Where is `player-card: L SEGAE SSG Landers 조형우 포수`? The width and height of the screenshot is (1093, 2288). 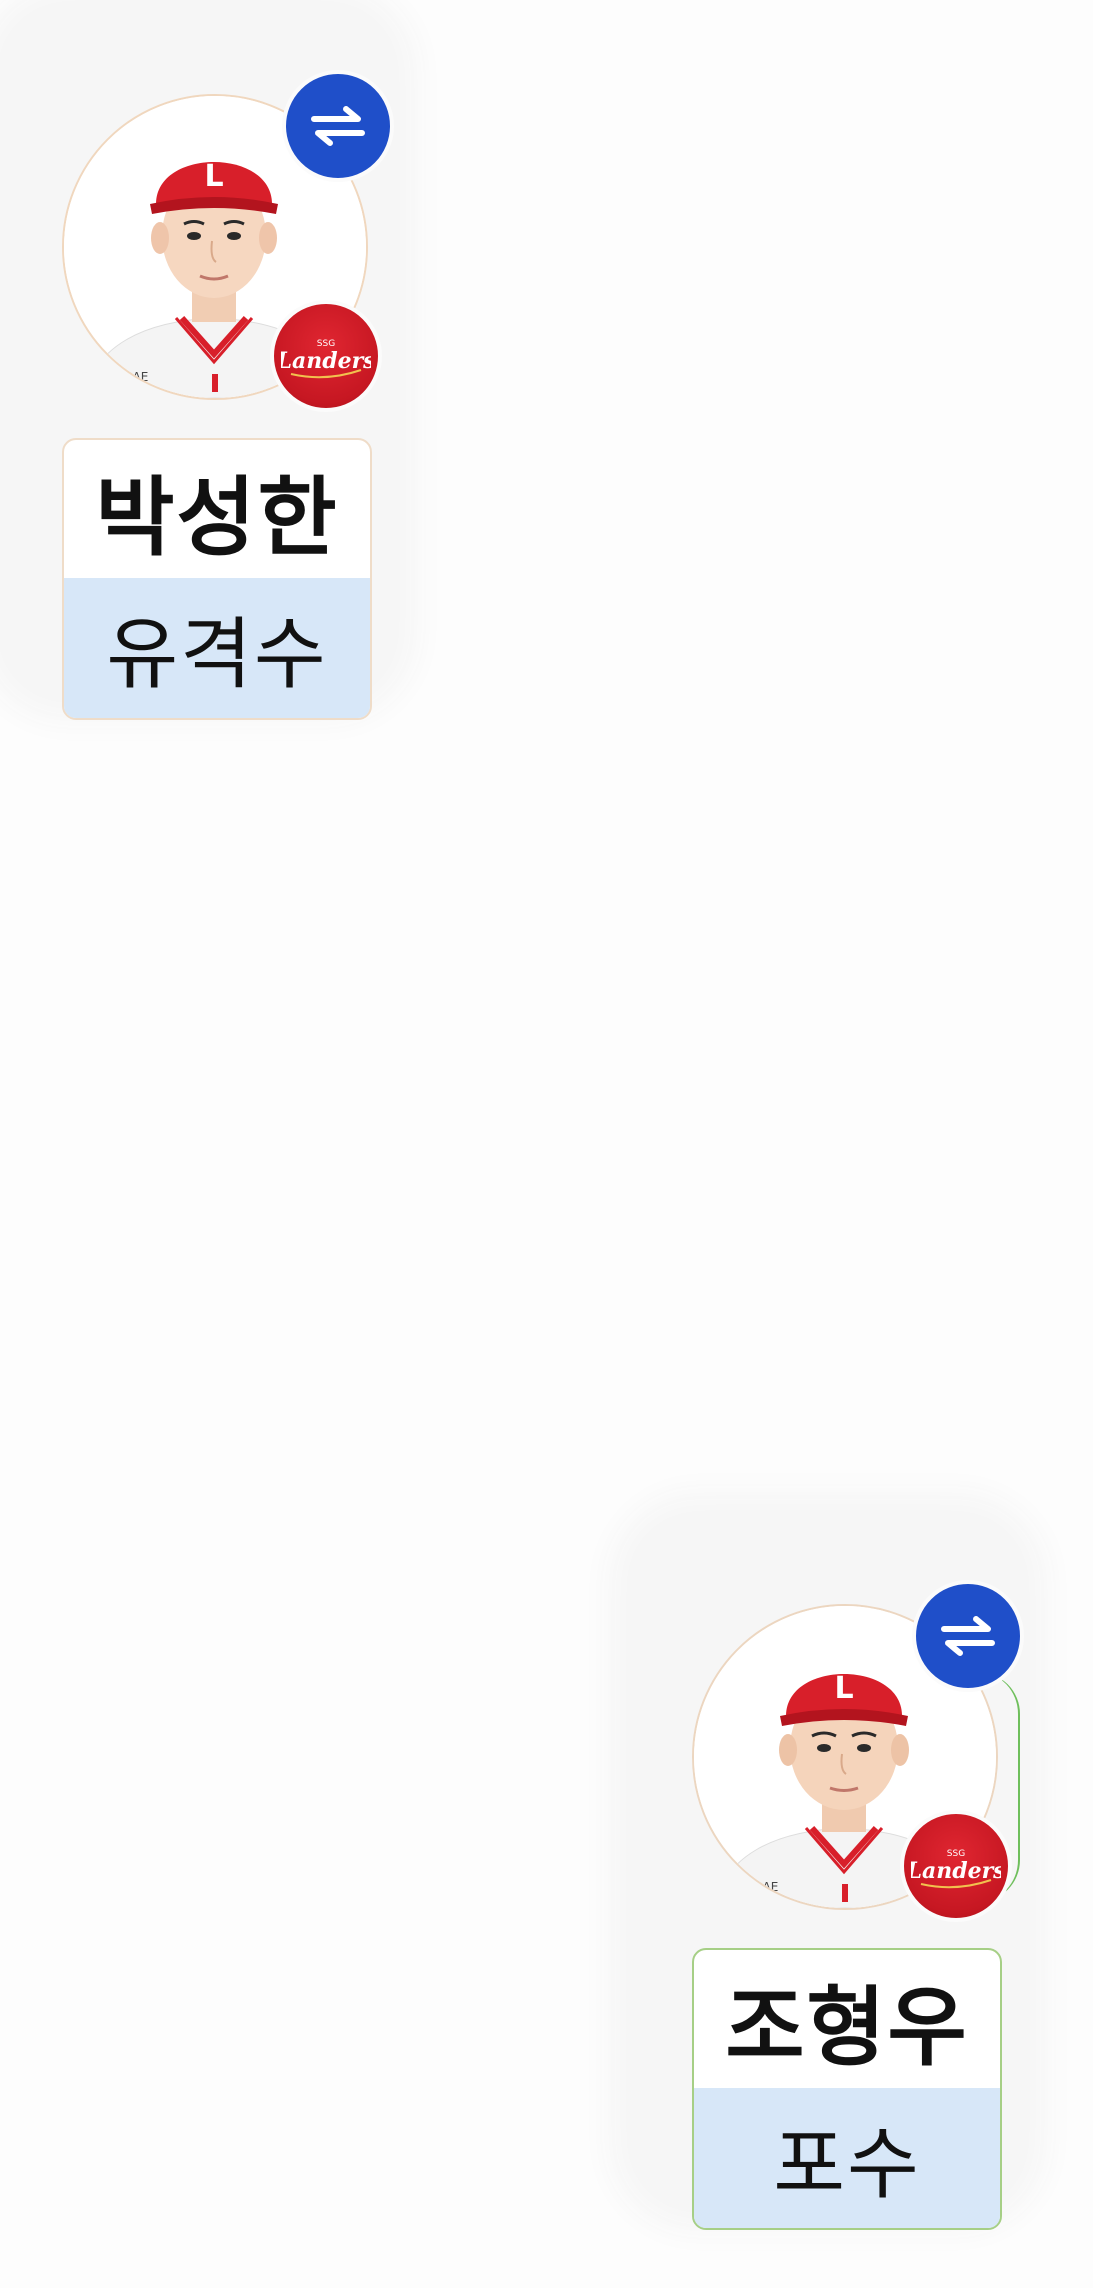 player-card: L SEGAE SSG Landers 조형우 포수 is located at coordinates (828, 1871).